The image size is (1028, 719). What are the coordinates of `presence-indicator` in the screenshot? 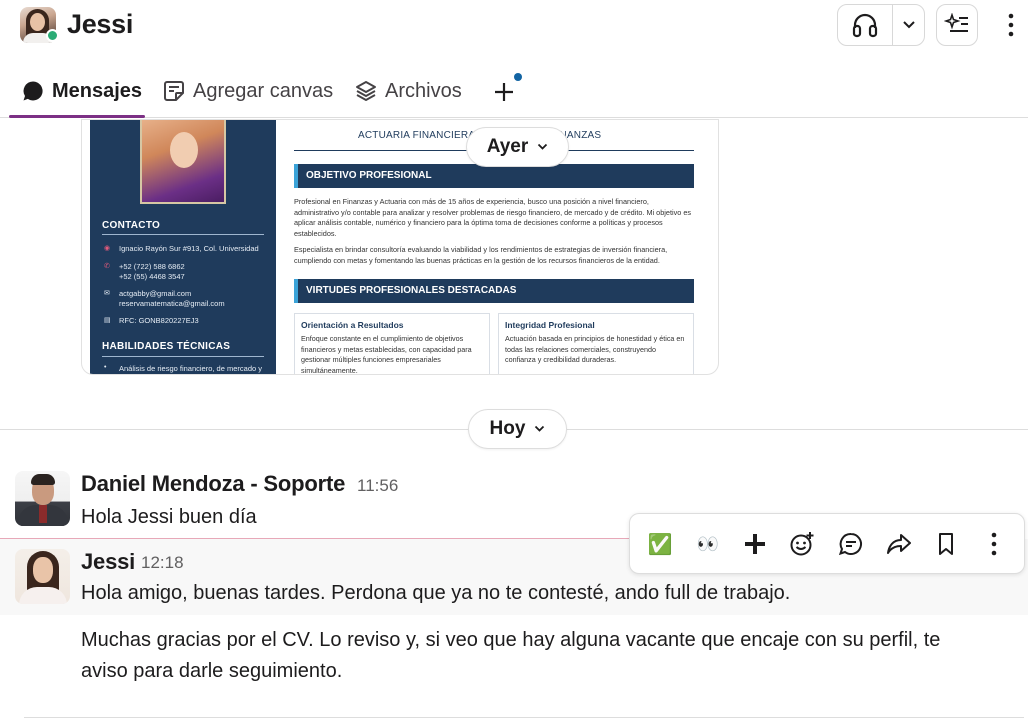 It's located at (52, 35).